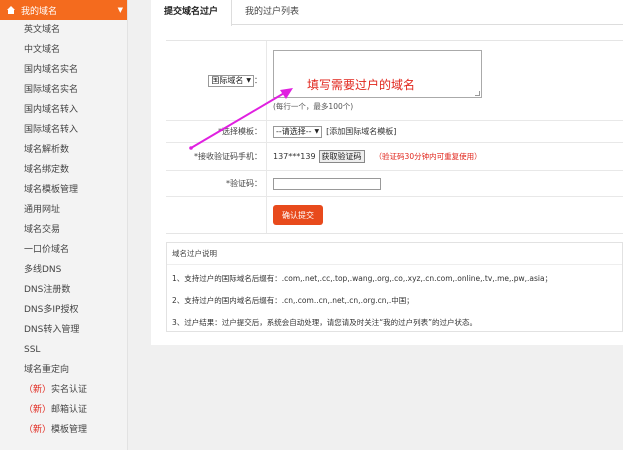  What do you see at coordinates (51, 310) in the screenshot?
I see `sidebar-item-label: DNS多IP授权` at bounding box center [51, 310].